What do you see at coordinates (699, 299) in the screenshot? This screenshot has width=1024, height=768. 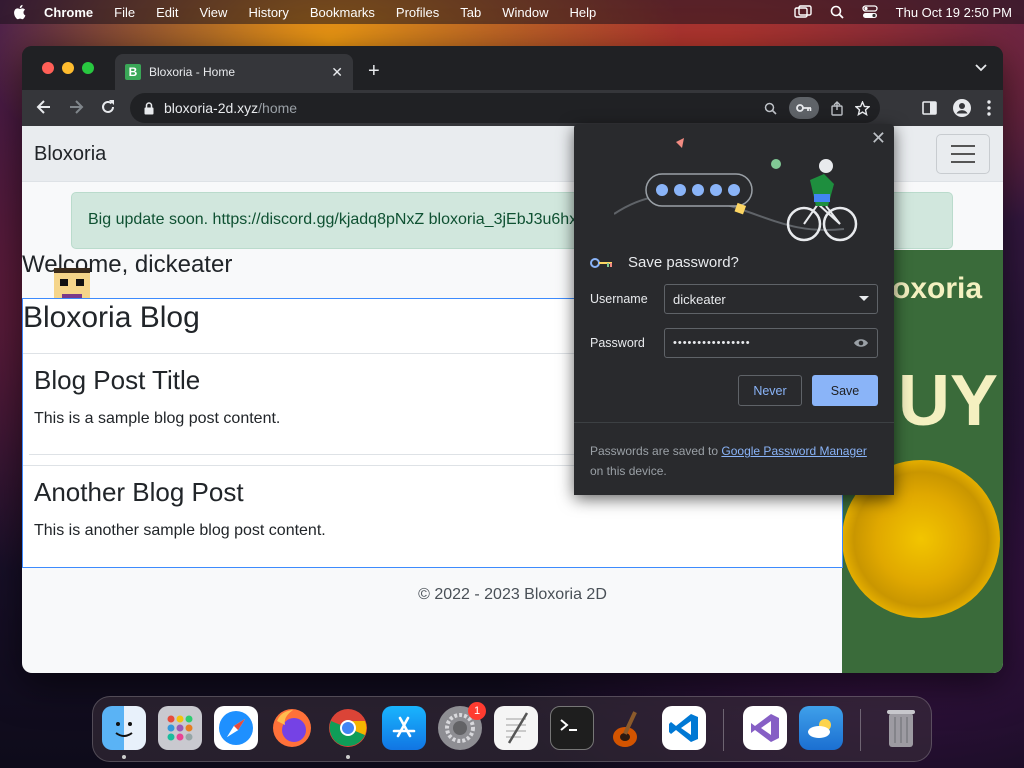 I see `username-value: dickeater` at bounding box center [699, 299].